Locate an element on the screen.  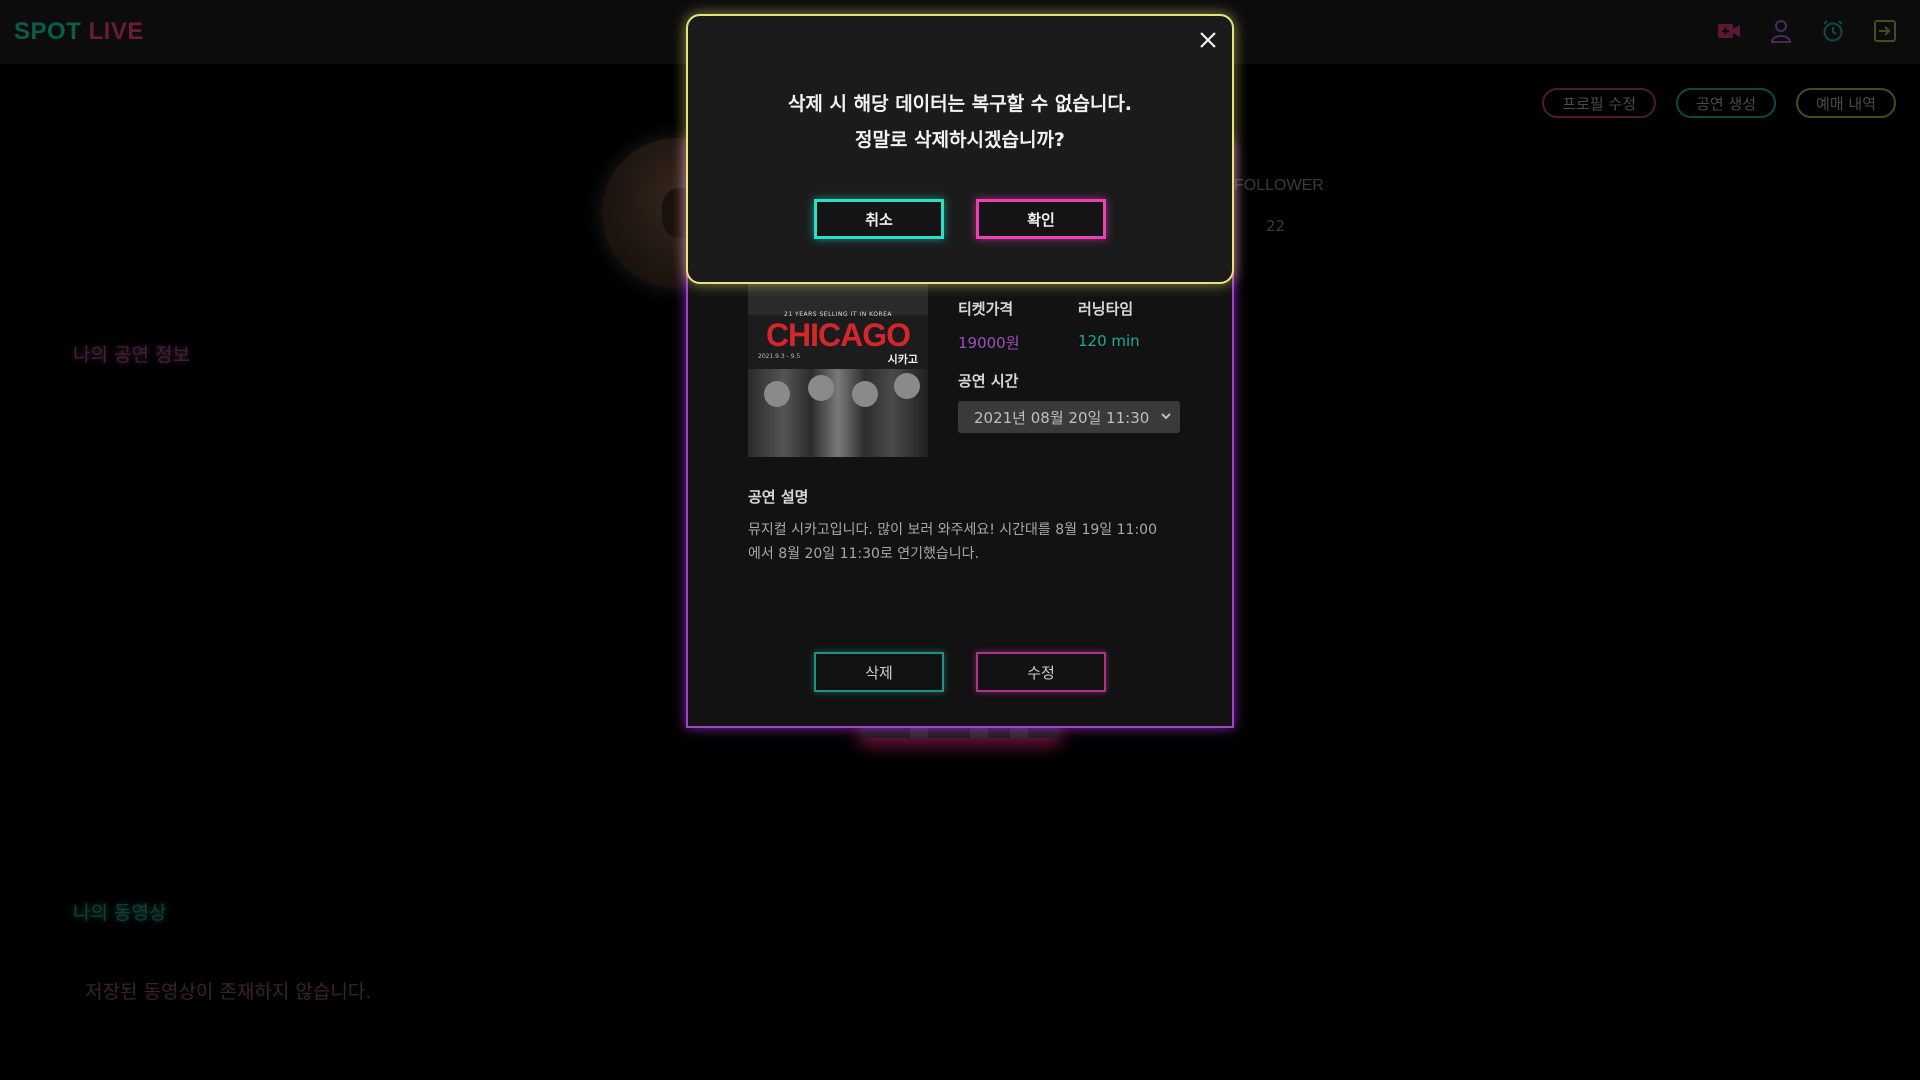
edit-button: 수정 is located at coordinates (1041, 672).